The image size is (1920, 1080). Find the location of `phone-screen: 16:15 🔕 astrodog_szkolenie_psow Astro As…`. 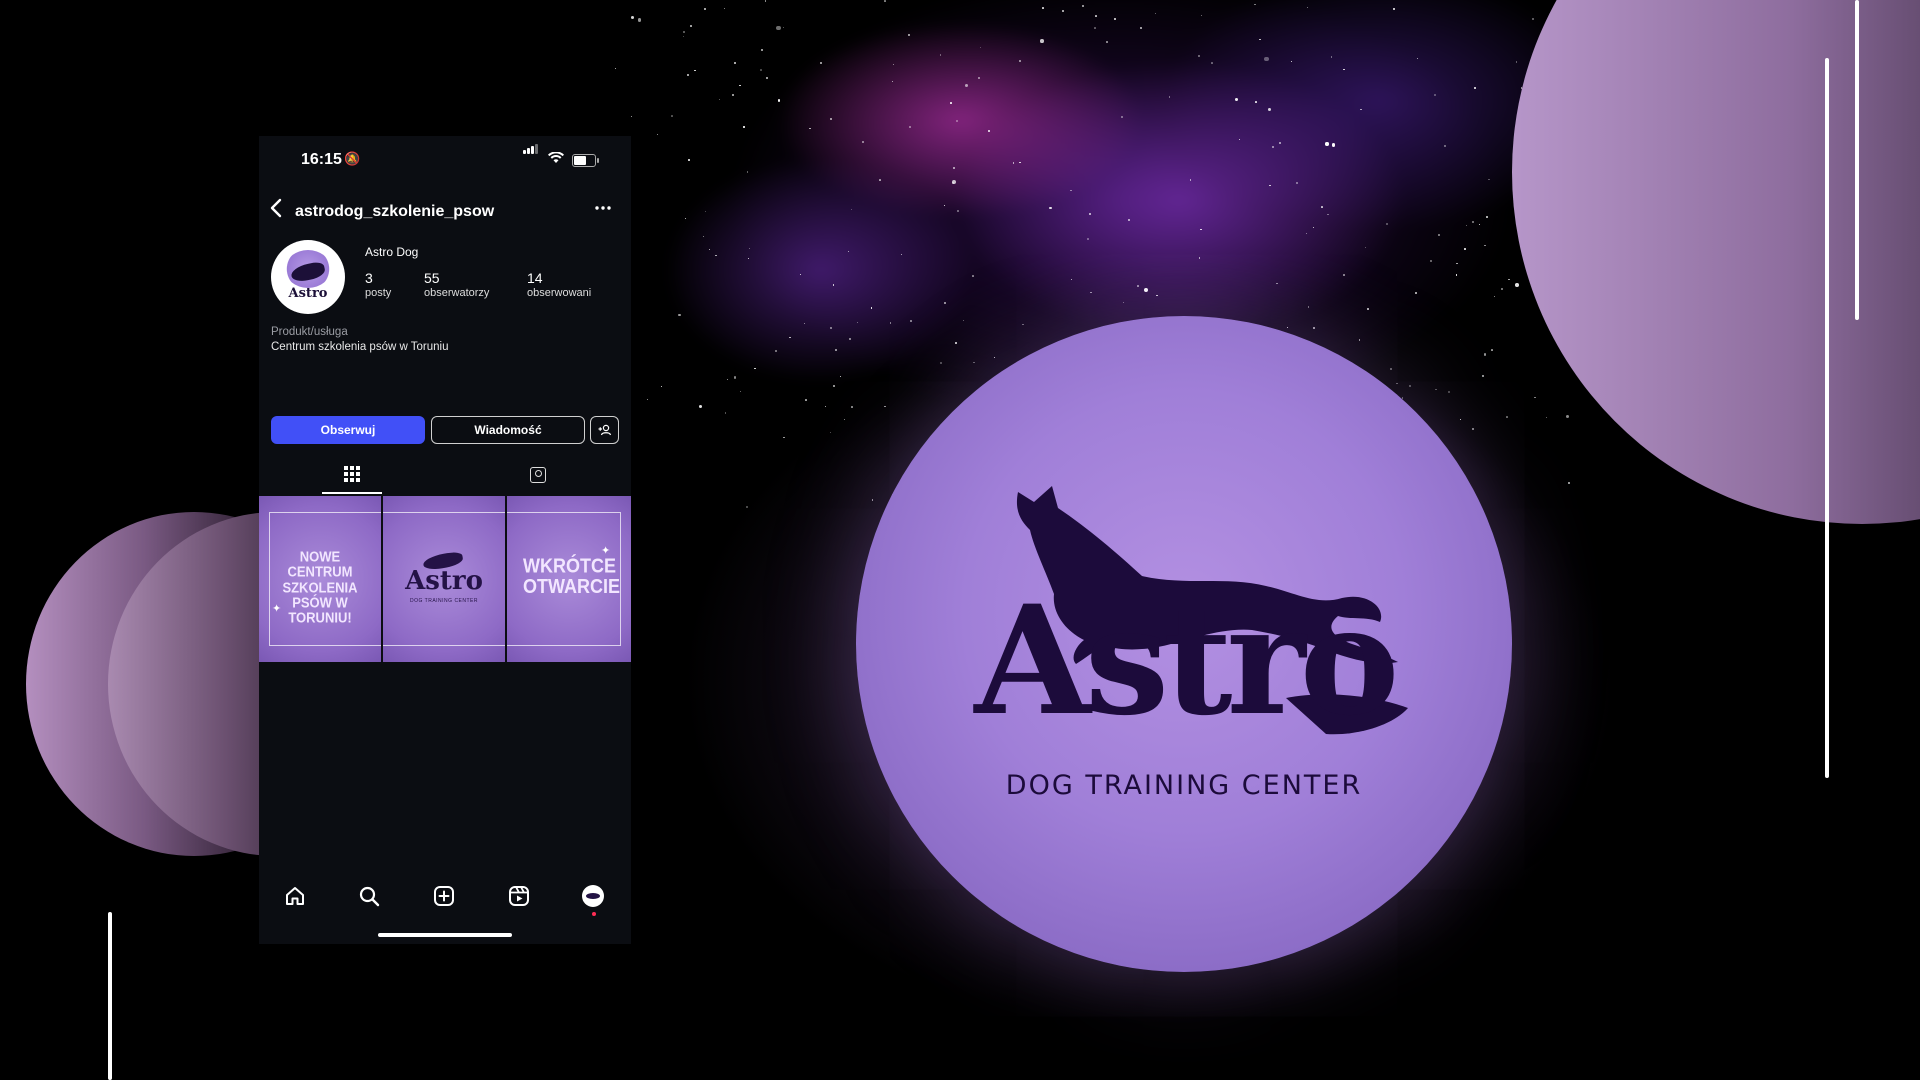

phone-screen: 16:15 🔕 astrodog_szkolenie_psow Astro As… is located at coordinates (445, 540).